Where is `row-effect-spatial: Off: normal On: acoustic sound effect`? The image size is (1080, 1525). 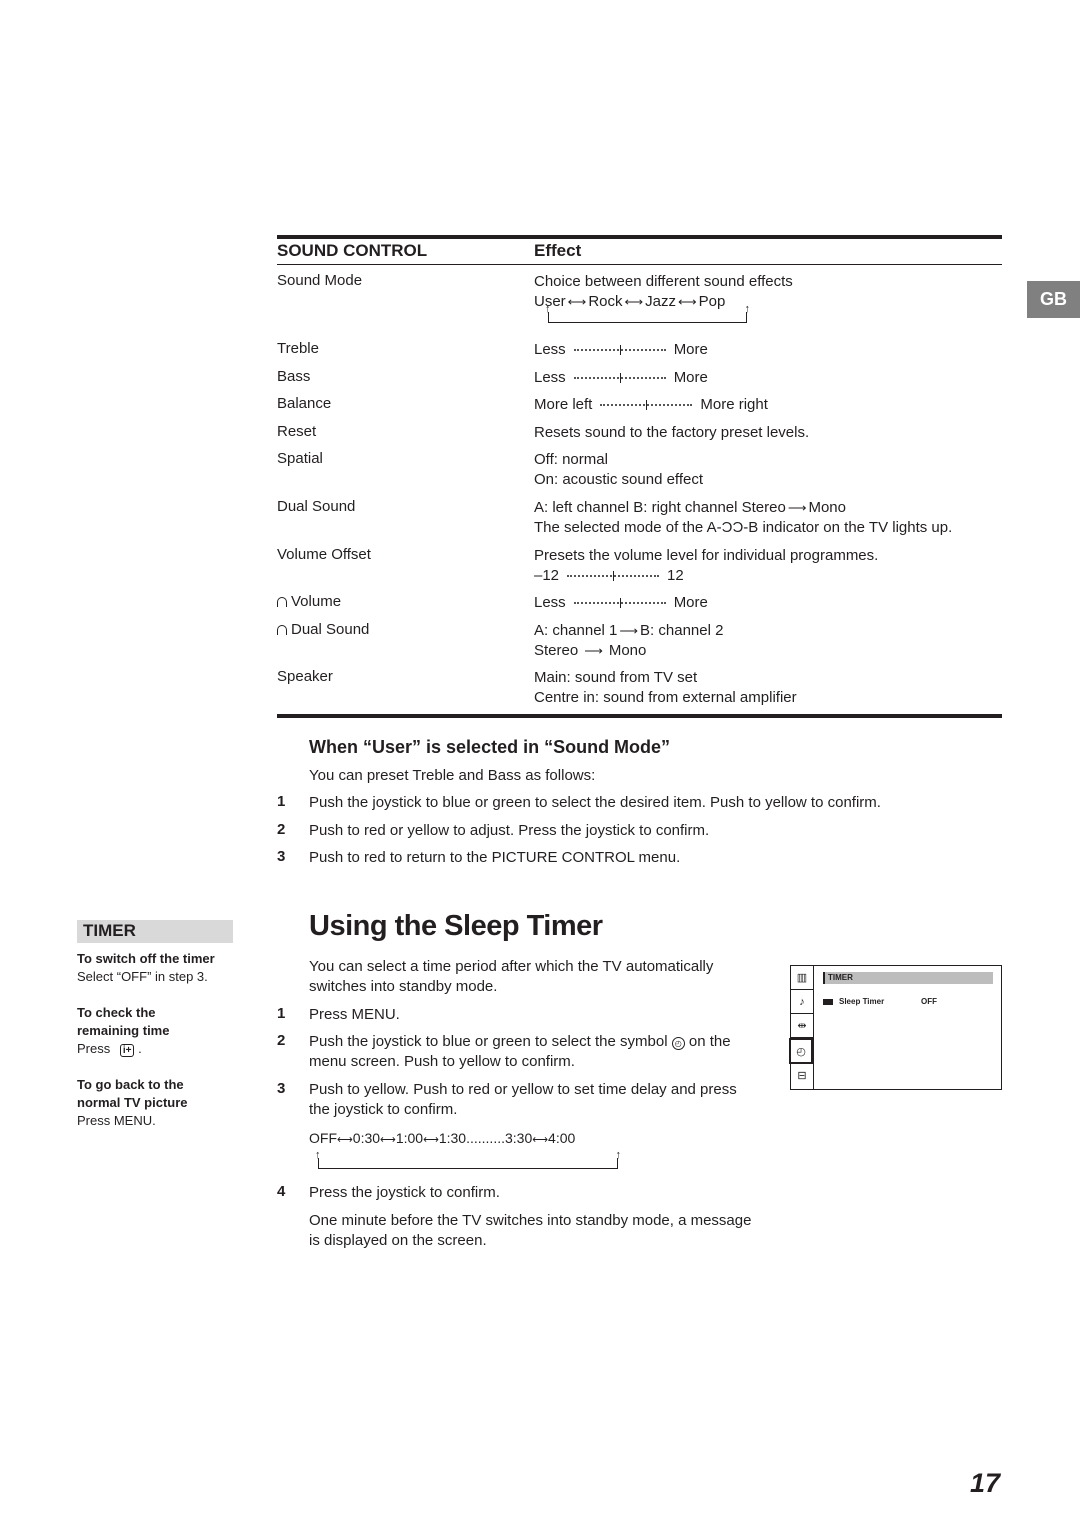 row-effect-spatial: Off: normal On: acoustic sound effect is located at coordinates (618, 470).